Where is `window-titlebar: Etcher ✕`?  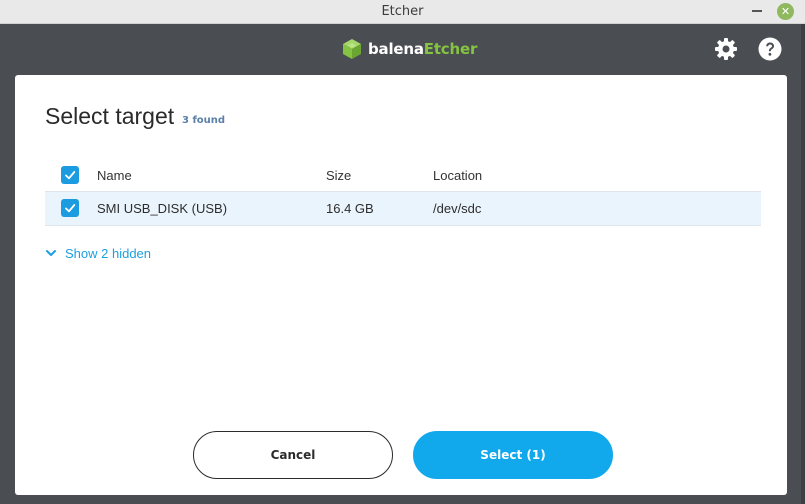 window-titlebar: Etcher ✕ is located at coordinates (402, 12).